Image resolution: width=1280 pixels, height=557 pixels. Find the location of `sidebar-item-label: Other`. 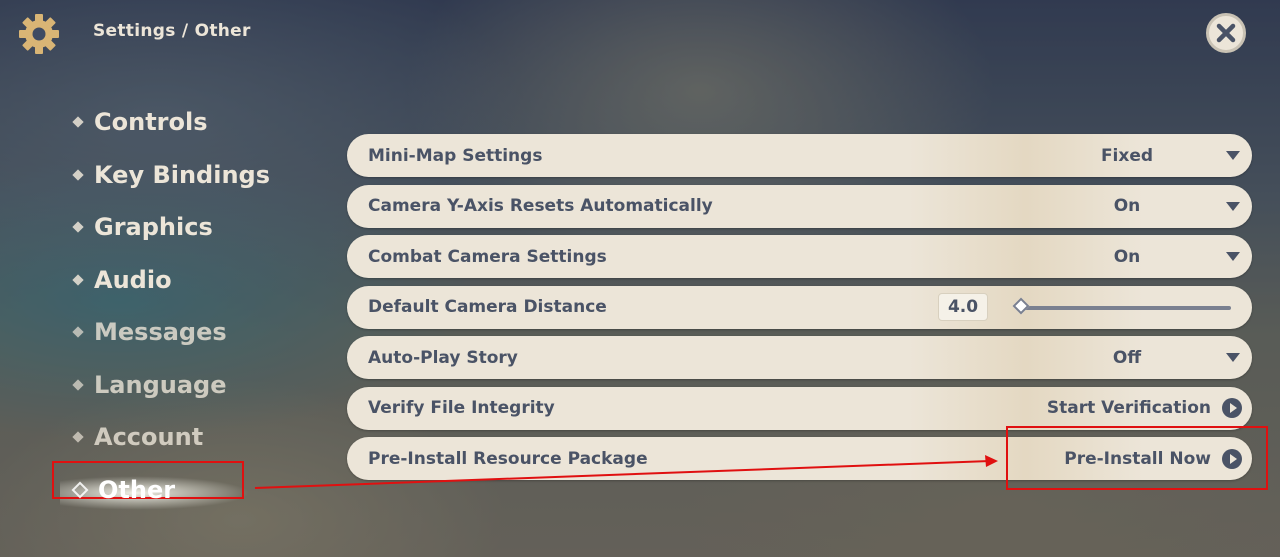

sidebar-item-label: Other is located at coordinates (137, 489).